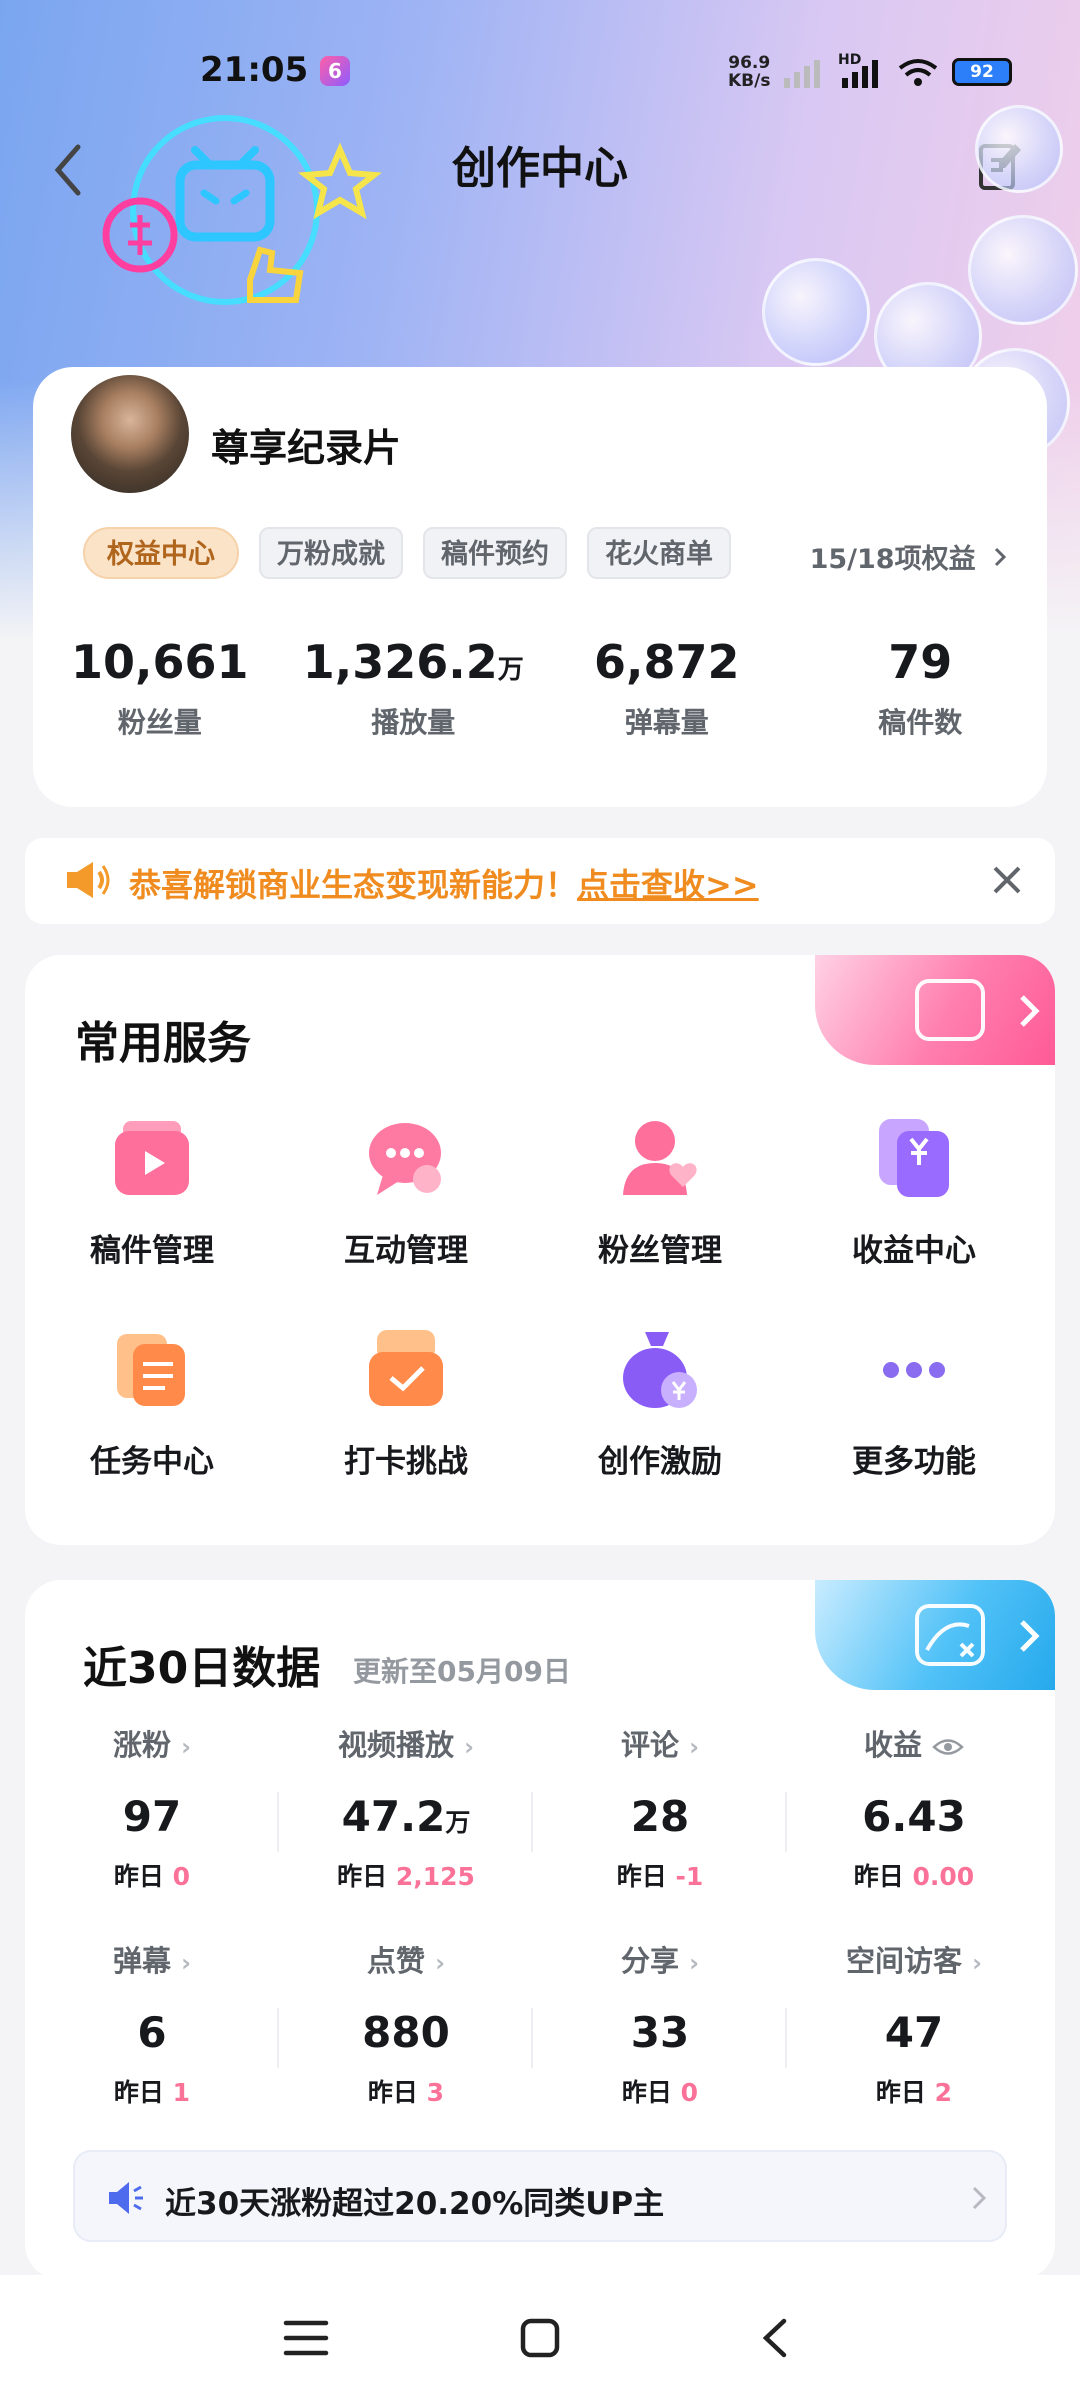  What do you see at coordinates (914, 1812) in the screenshot?
I see `metric-earnings: 收益 6.43 昨日 0.00` at bounding box center [914, 1812].